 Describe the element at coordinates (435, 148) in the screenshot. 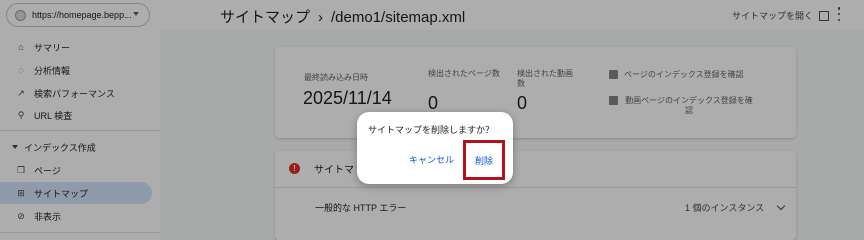

I see `delete-confirm-dialog: サイトマップを削除しますか？ キャンセル 削除` at that location.